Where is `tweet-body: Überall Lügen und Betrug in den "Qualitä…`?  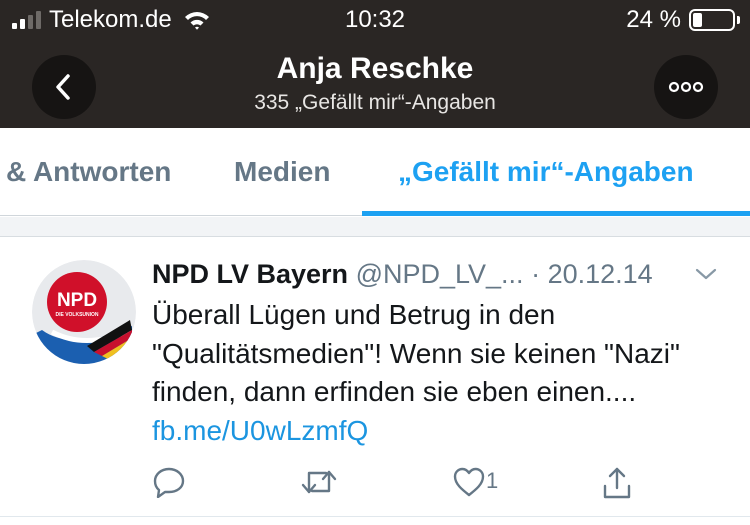
tweet-body: Überall Lügen und Betrug in den "Qualitä… is located at coordinates (416, 353).